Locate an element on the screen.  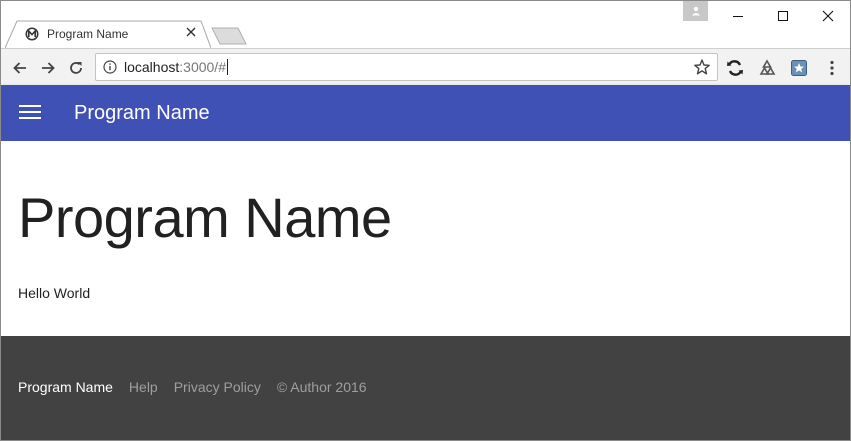
star-box-icon is located at coordinates (799, 68).